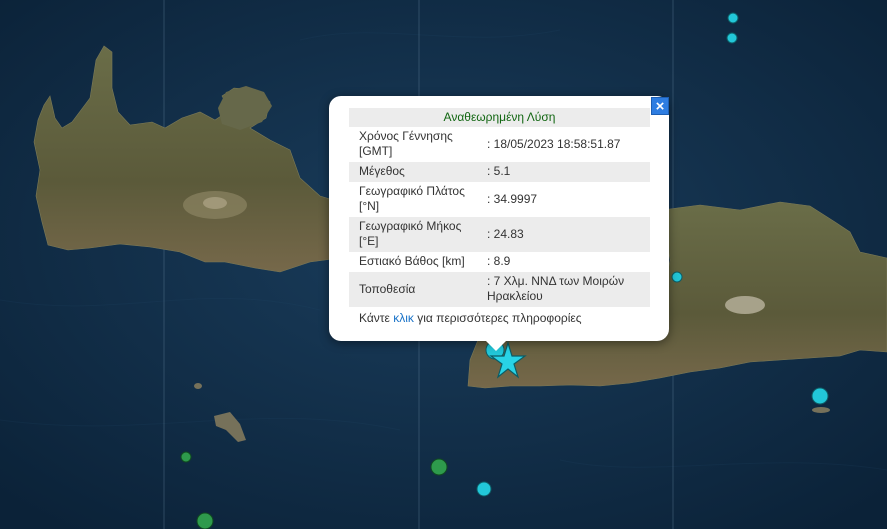 The image size is (887, 529). Describe the element at coordinates (406, 143) in the screenshot. I see `time-label: Χρόνος Γέννησης [GMT]` at that location.